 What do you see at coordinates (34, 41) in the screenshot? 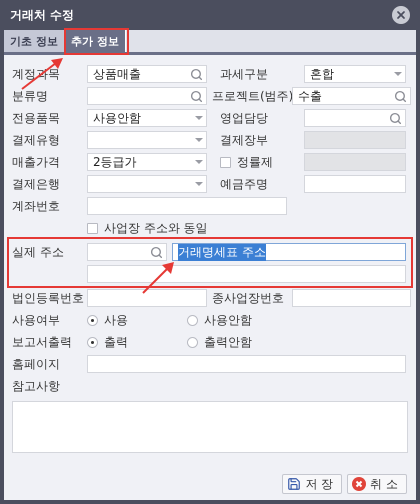
I see `tab: 기초 정보` at bounding box center [34, 41].